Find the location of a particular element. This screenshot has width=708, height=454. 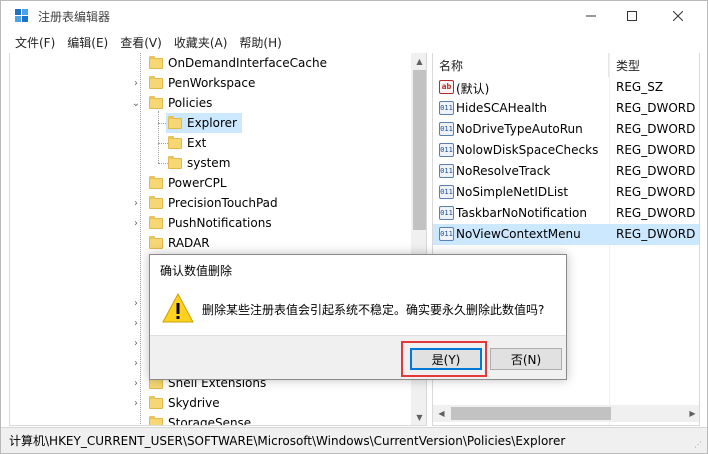

column-header-name: 名称 is located at coordinates (521, 65).